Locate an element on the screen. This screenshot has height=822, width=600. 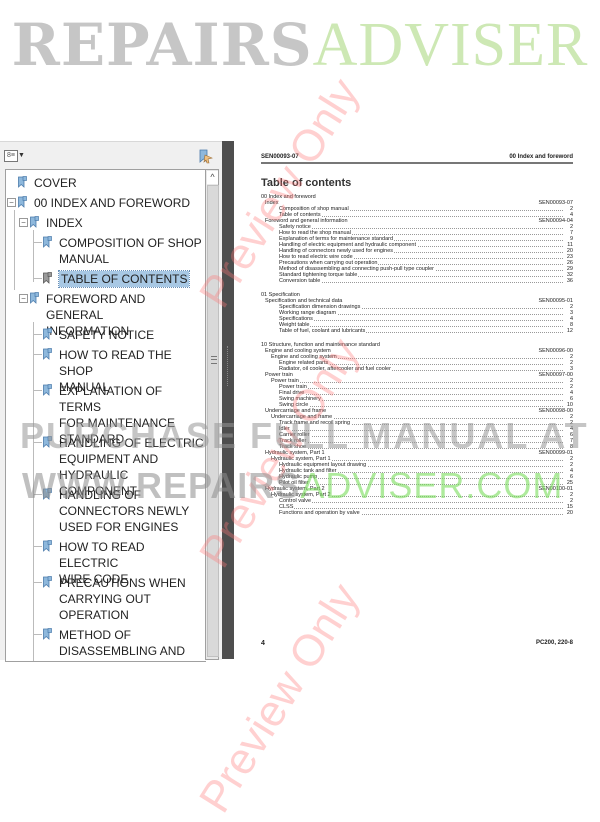
header-rule is located at coordinates (417, 163).